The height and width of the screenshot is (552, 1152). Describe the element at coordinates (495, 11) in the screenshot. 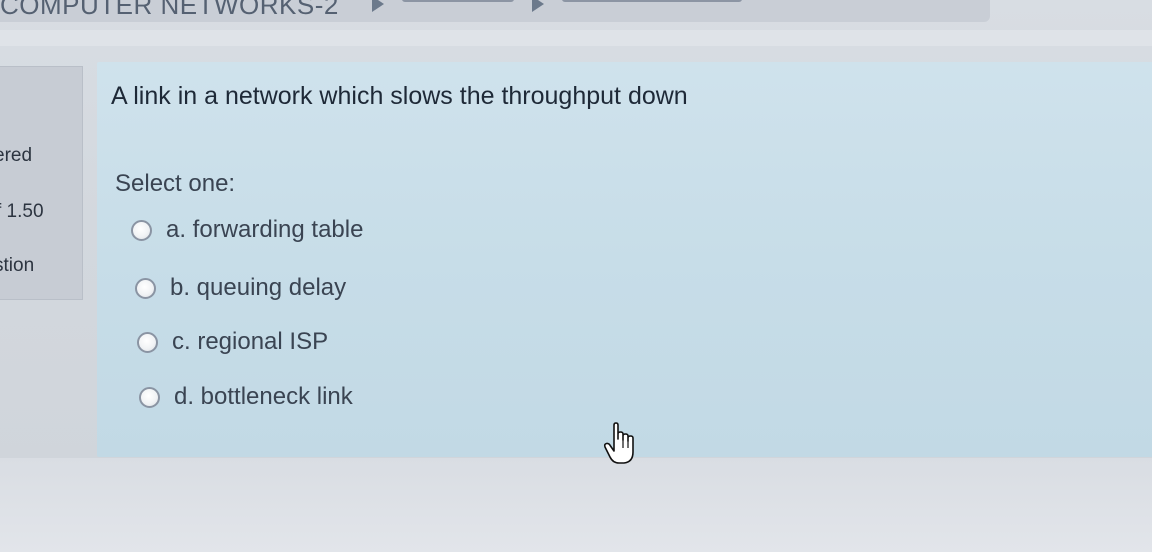

I see `breadcrumb: COMPUTER NETWORKS-2` at that location.